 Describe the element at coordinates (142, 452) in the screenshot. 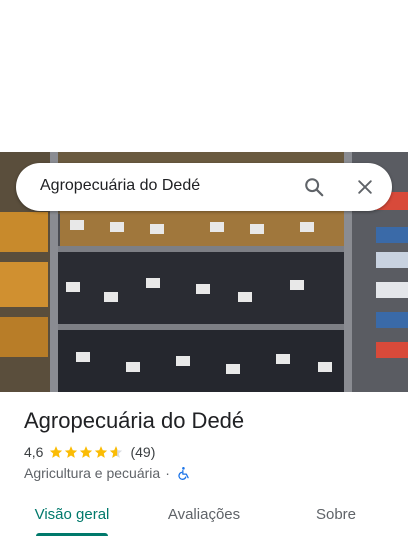

I see `review-count: (49)` at that location.